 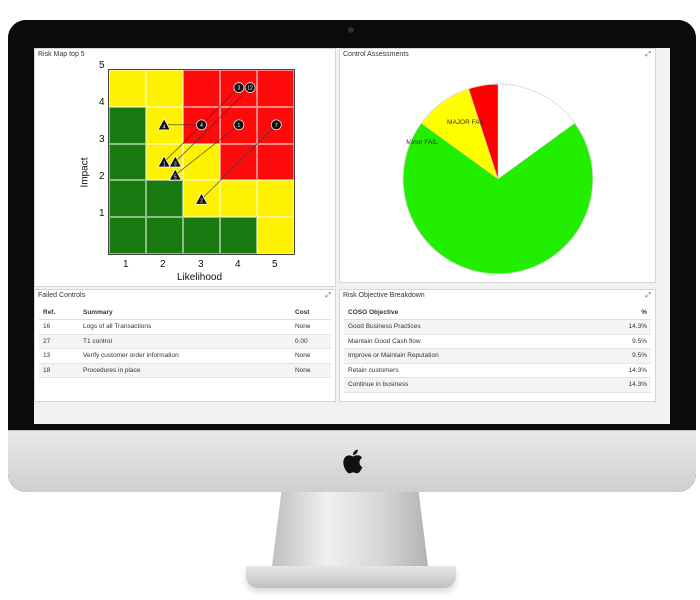 I want to click on table-row: 27 T1 control 0.00, so click(x=185, y=341).